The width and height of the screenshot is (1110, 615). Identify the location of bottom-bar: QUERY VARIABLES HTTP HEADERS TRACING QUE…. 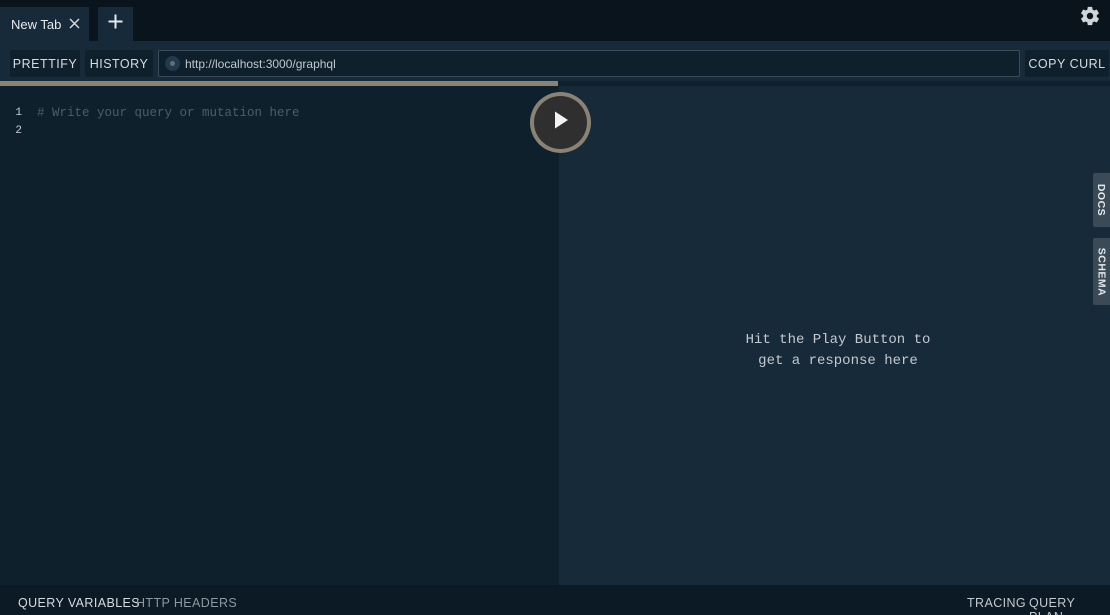
(555, 600).